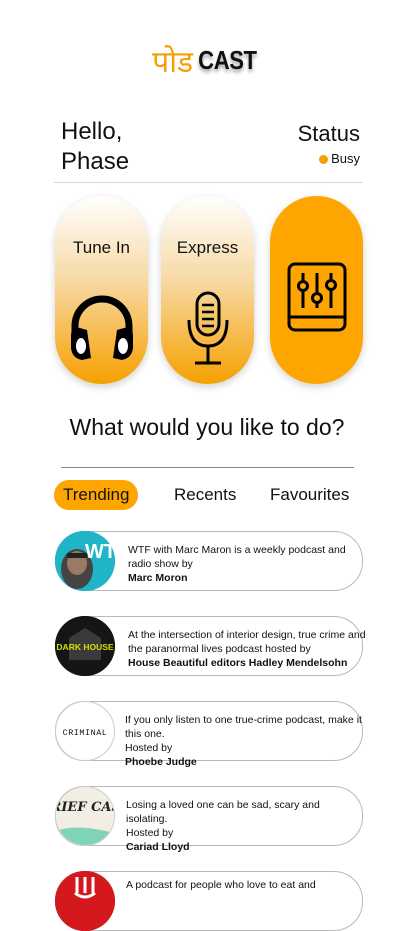 Image resolution: width=414 pixels, height=931 pixels. Describe the element at coordinates (309, 495) in the screenshot. I see `tab-favourites: Favourites` at that location.